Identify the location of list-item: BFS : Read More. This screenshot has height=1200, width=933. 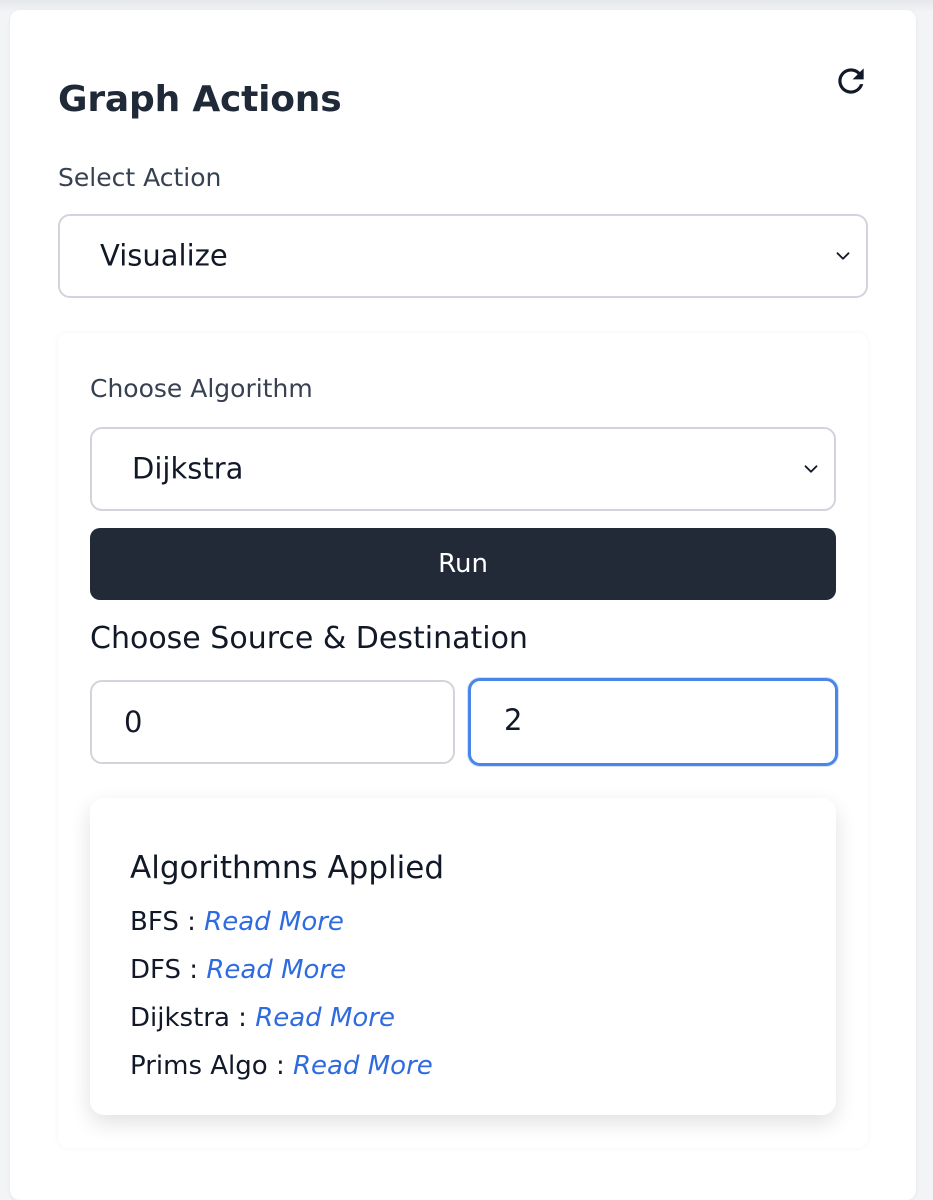
(237, 922).